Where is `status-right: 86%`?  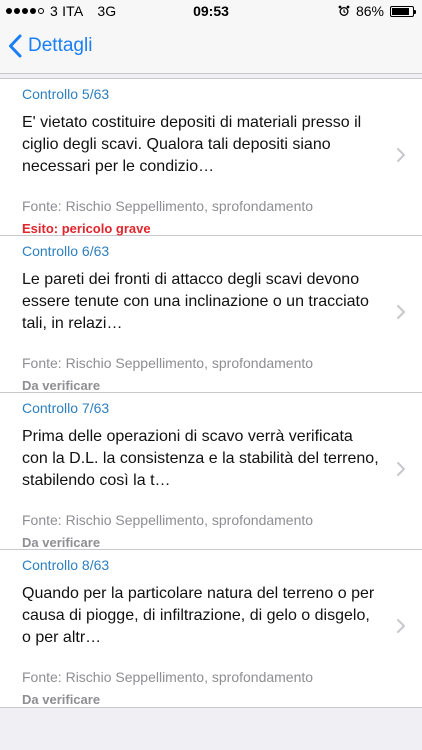
status-right: 86% is located at coordinates (377, 11).